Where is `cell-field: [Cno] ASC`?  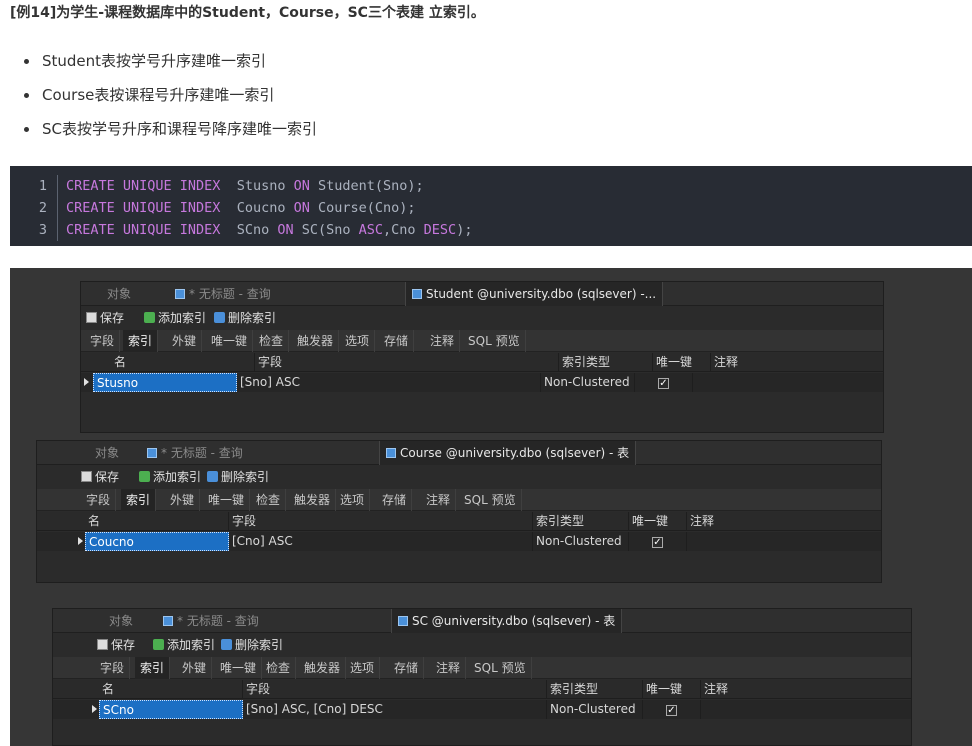
cell-field: [Cno] ASC is located at coordinates (381, 541).